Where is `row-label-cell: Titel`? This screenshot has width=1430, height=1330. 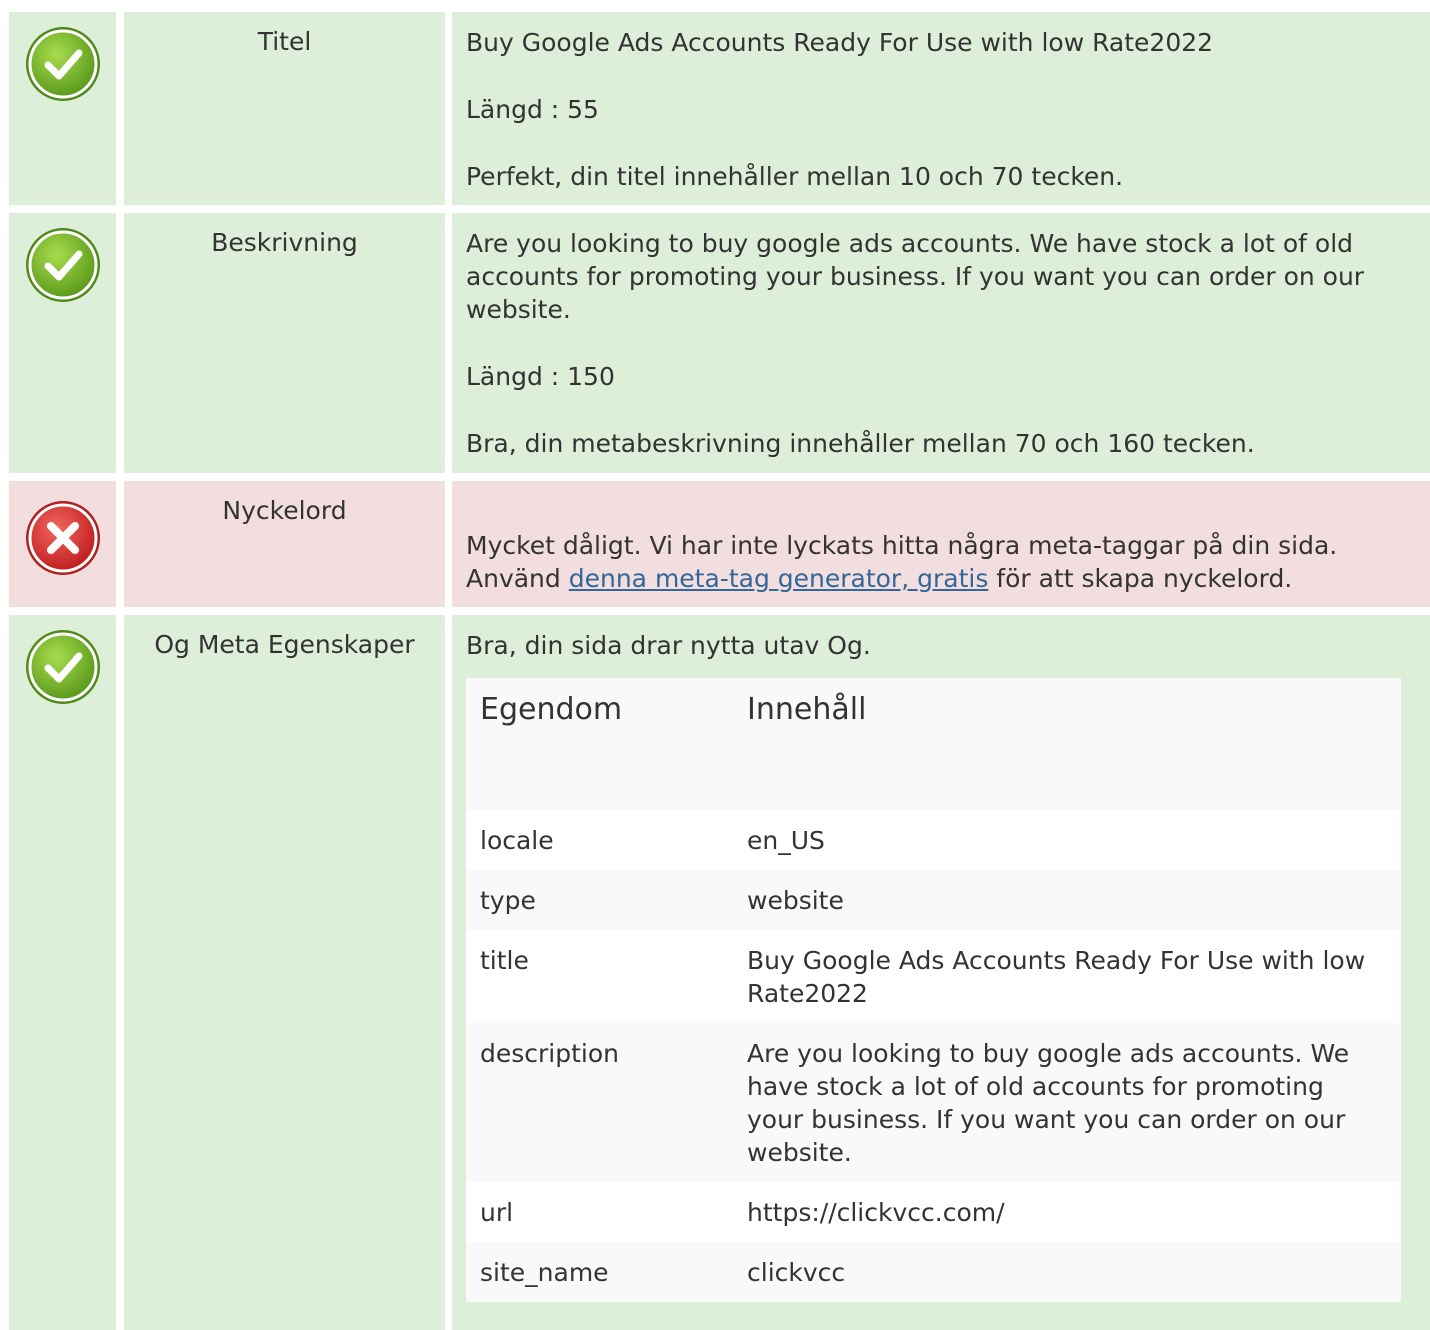 row-label-cell: Titel is located at coordinates (284, 108).